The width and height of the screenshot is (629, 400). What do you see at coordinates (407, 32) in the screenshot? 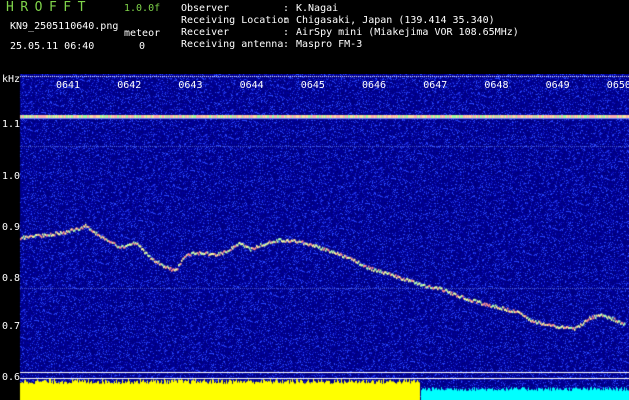
I see `info-value: AirSpy mini (Miakejima VOR 108.65MHz)` at bounding box center [407, 32].